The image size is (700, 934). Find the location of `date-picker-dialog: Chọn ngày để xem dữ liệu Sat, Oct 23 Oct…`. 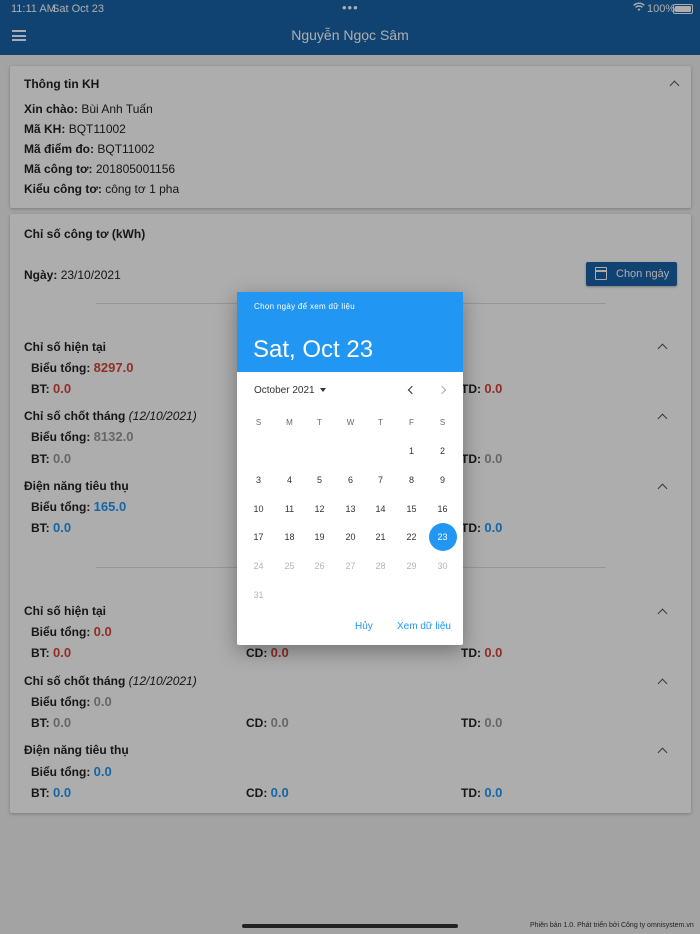

date-picker-dialog: Chọn ngày để xem dữ liệu Sat, Oct 23 Oct… is located at coordinates (350, 468).